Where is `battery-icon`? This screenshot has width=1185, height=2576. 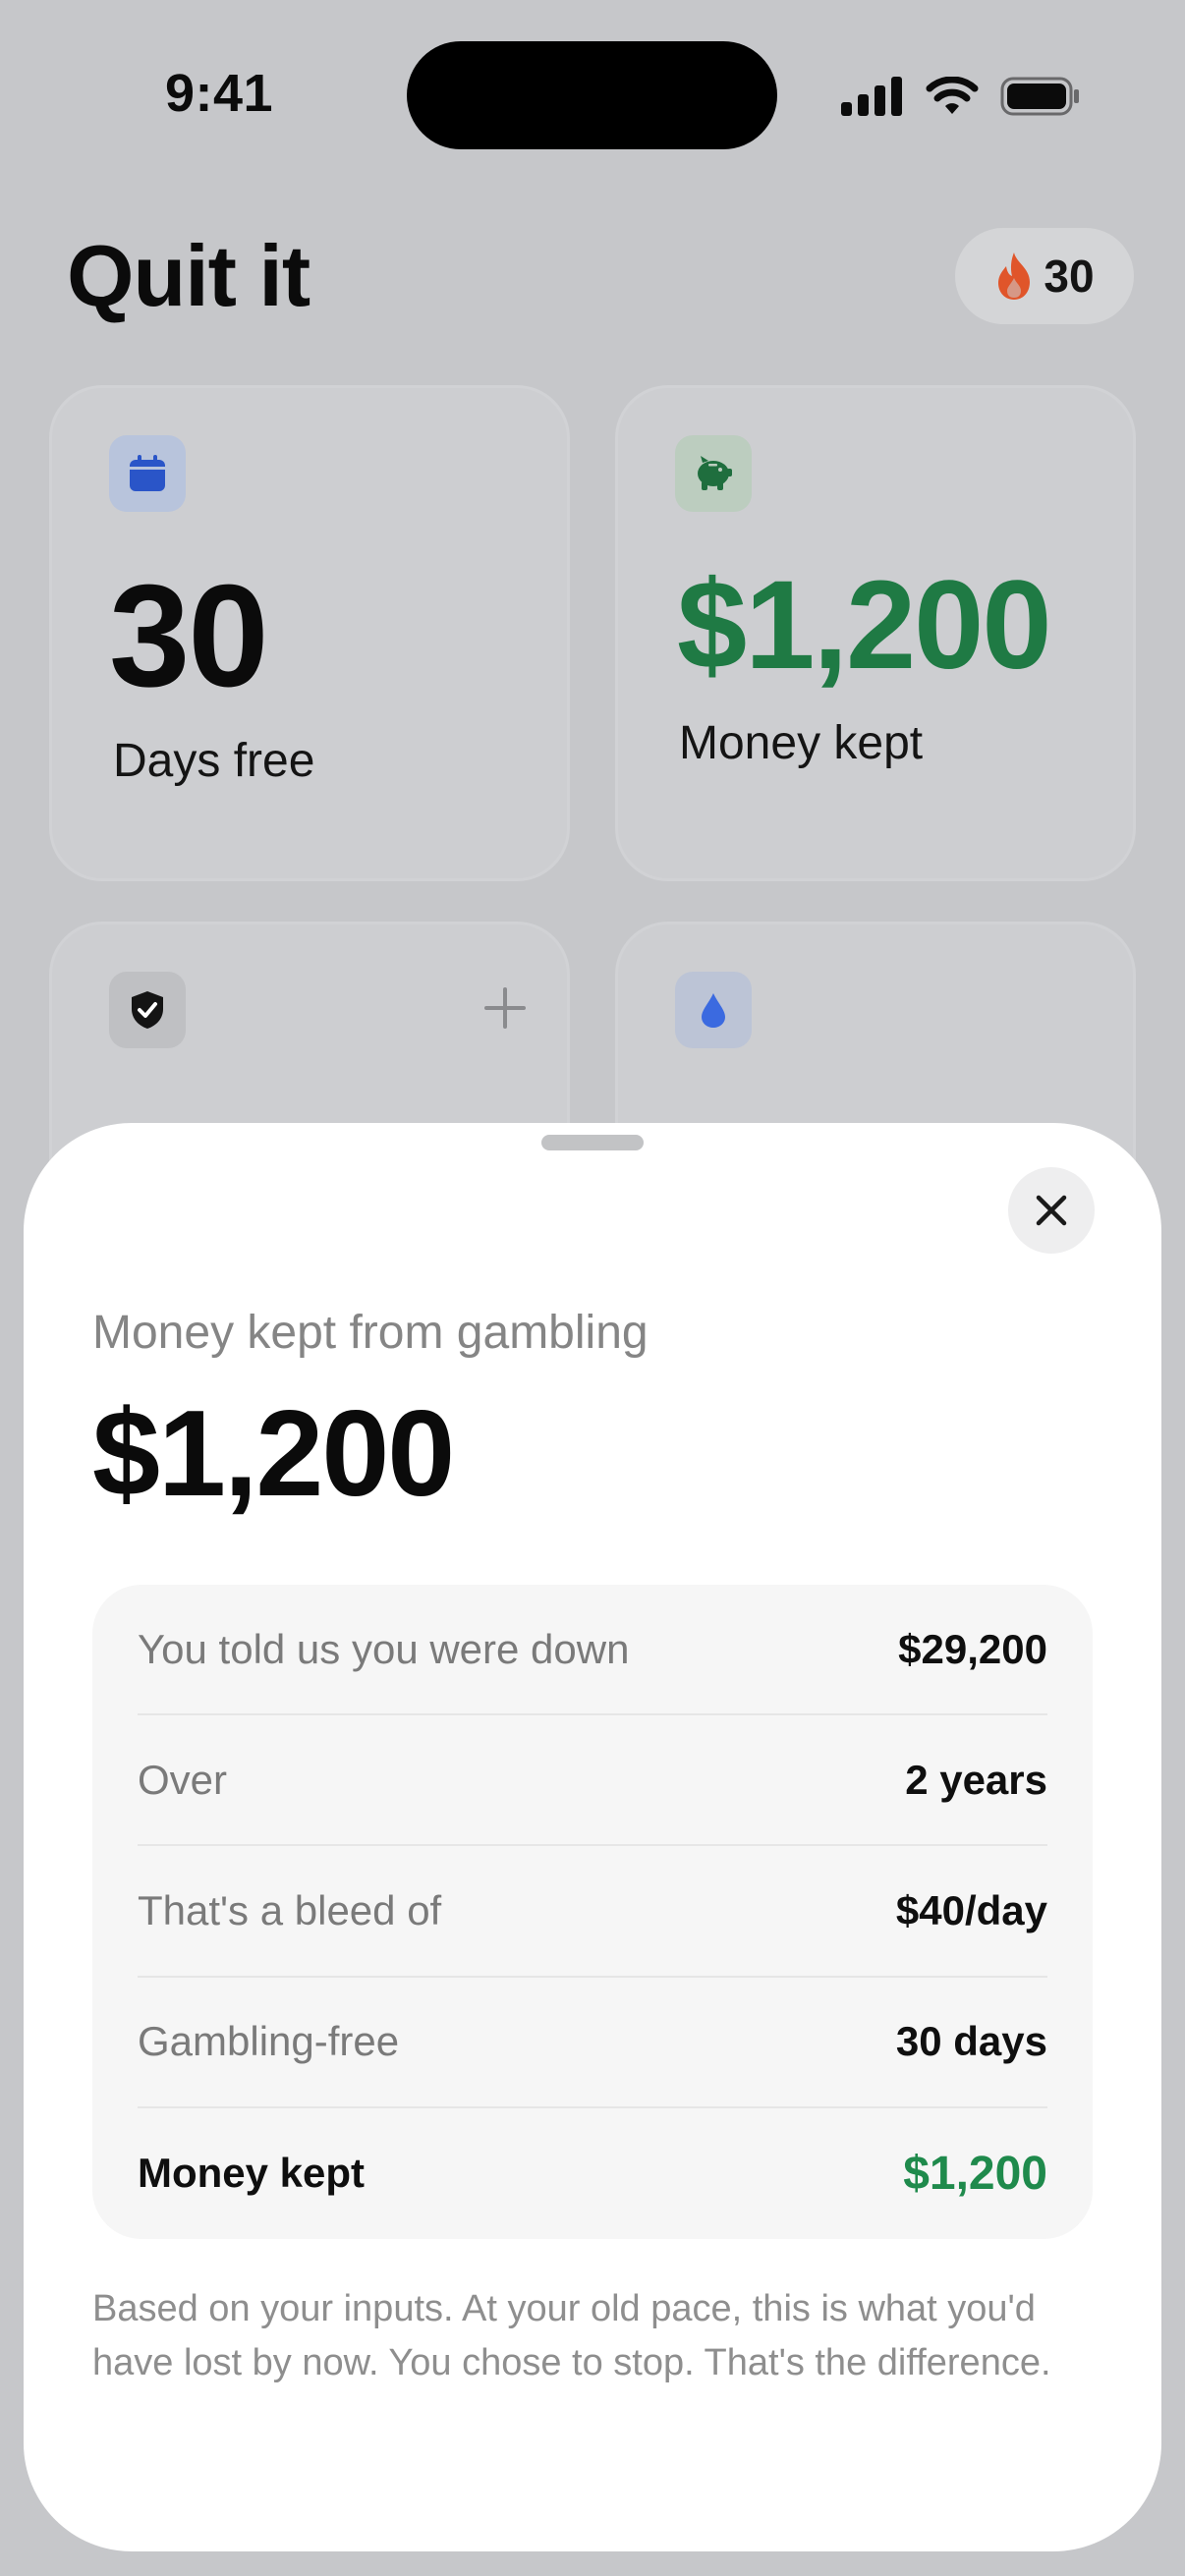
battery-icon is located at coordinates (1040, 96).